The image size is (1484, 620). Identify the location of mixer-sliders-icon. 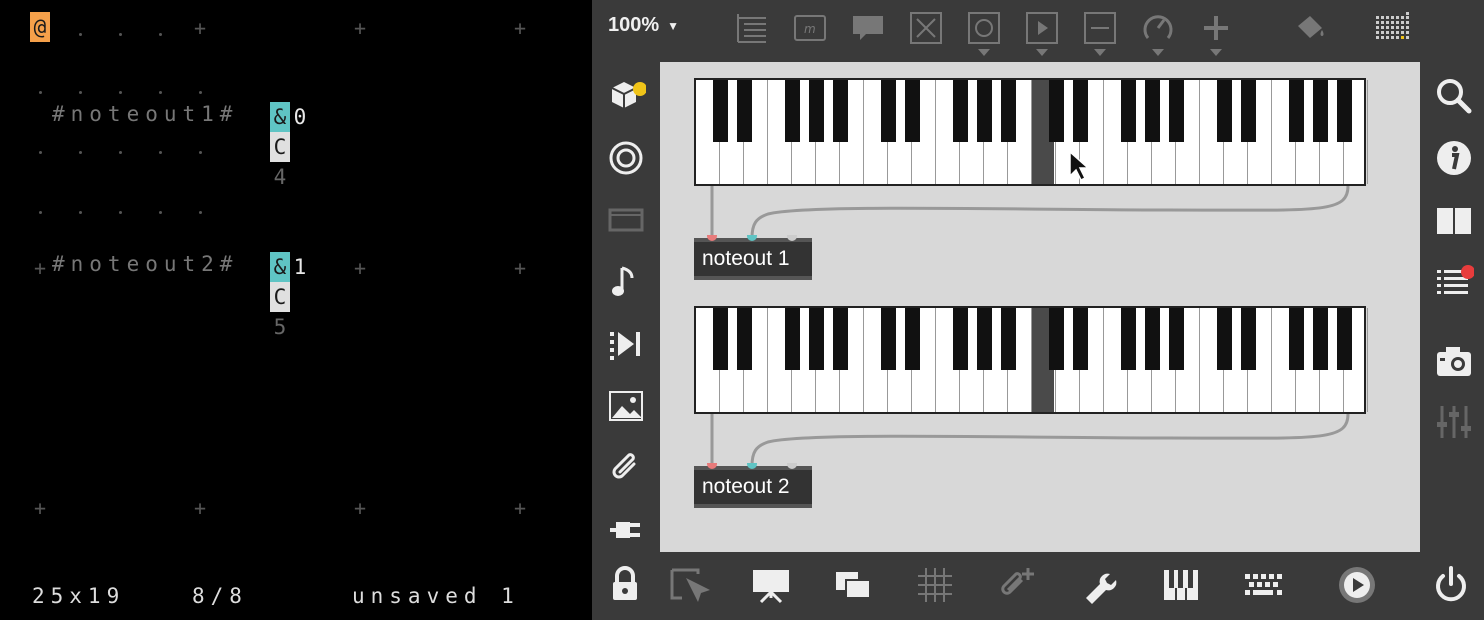
(1454, 422).